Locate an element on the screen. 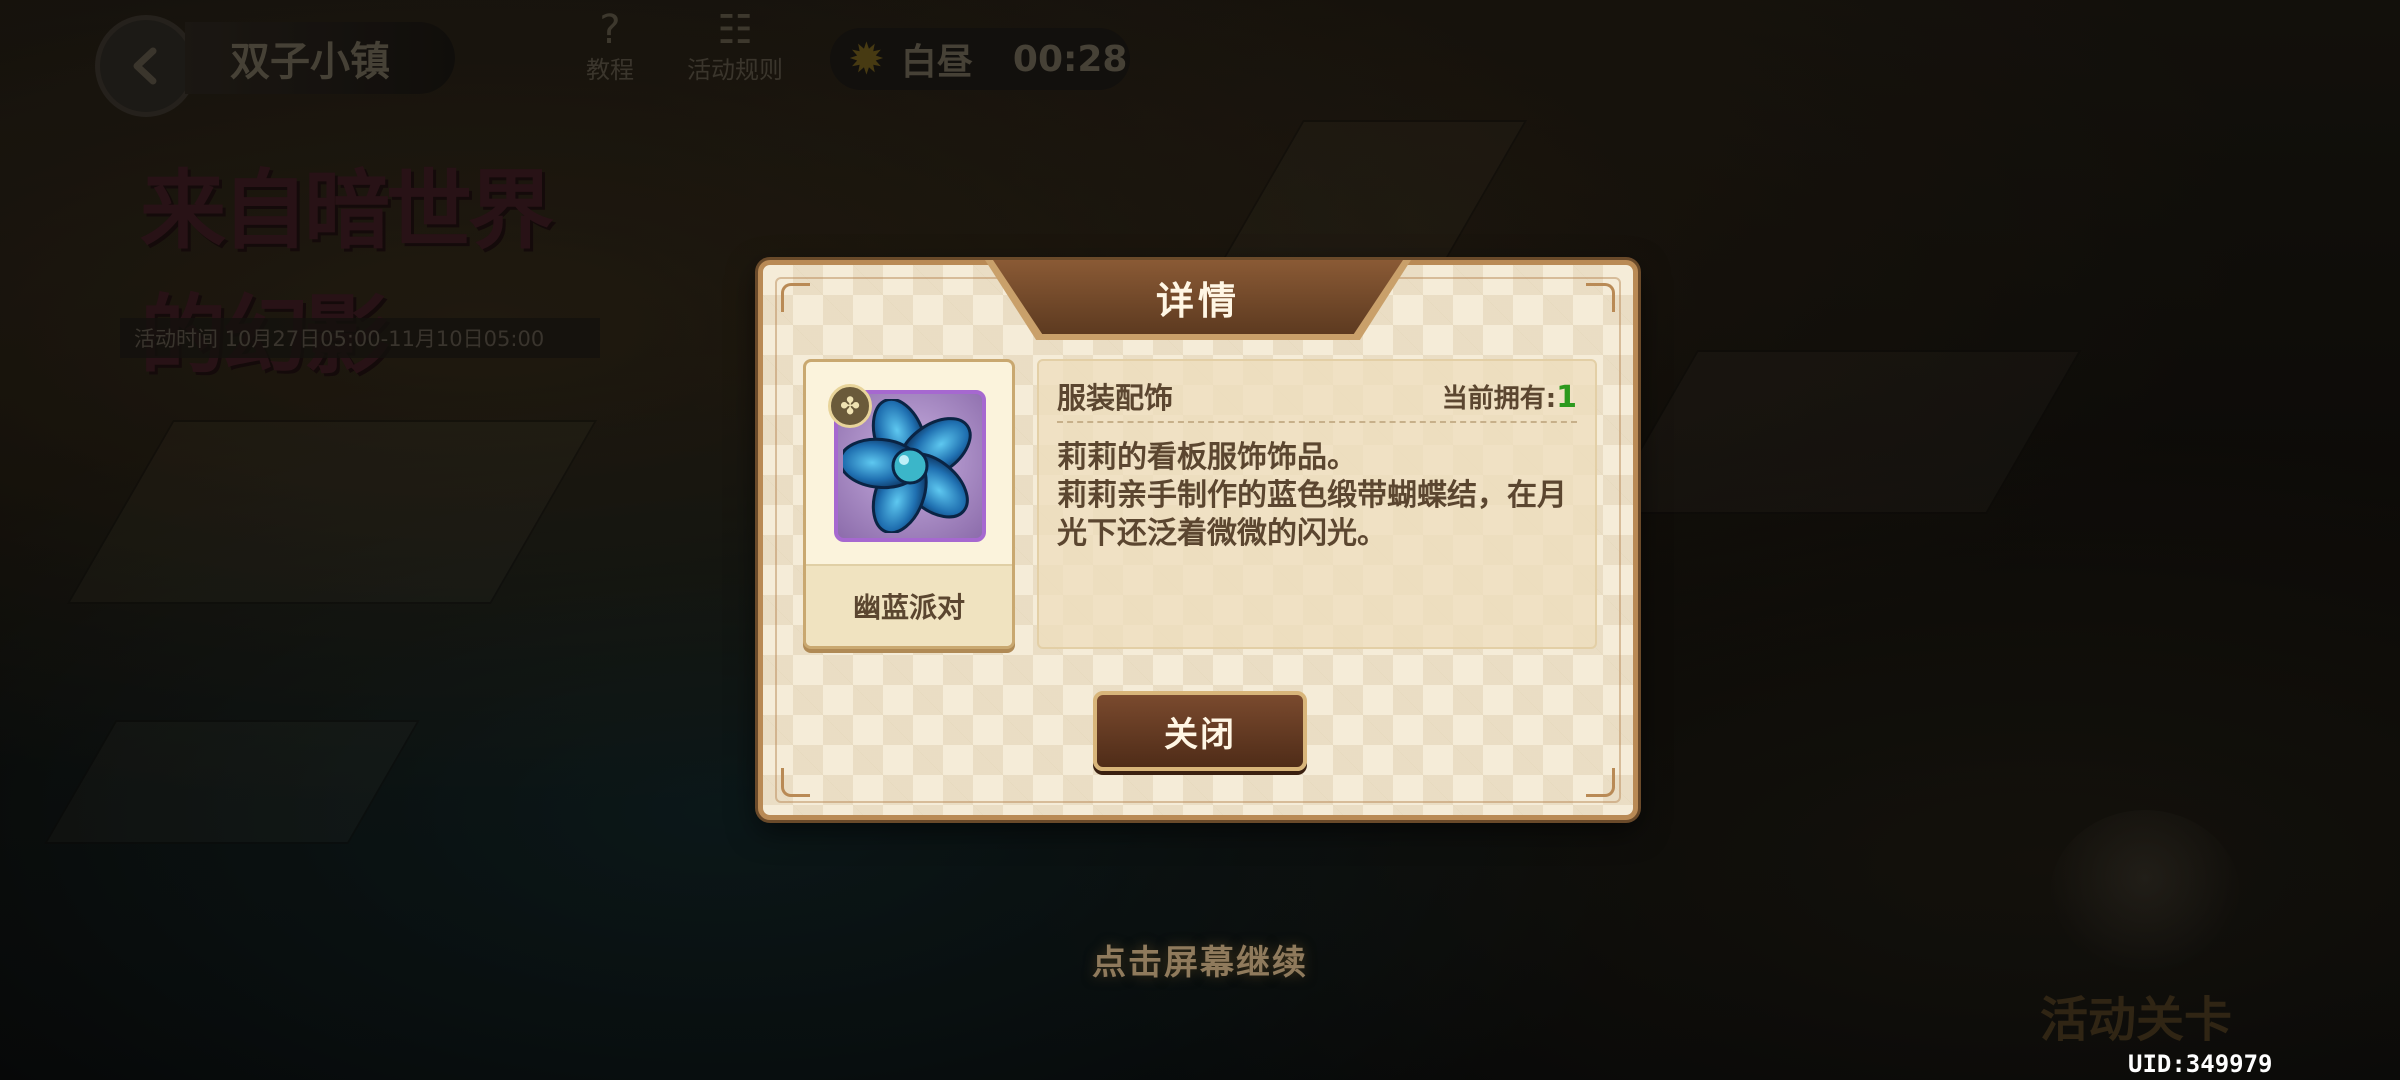 The height and width of the screenshot is (1080, 2400). uid-label: UID:349979 is located at coordinates (2200, 1064).